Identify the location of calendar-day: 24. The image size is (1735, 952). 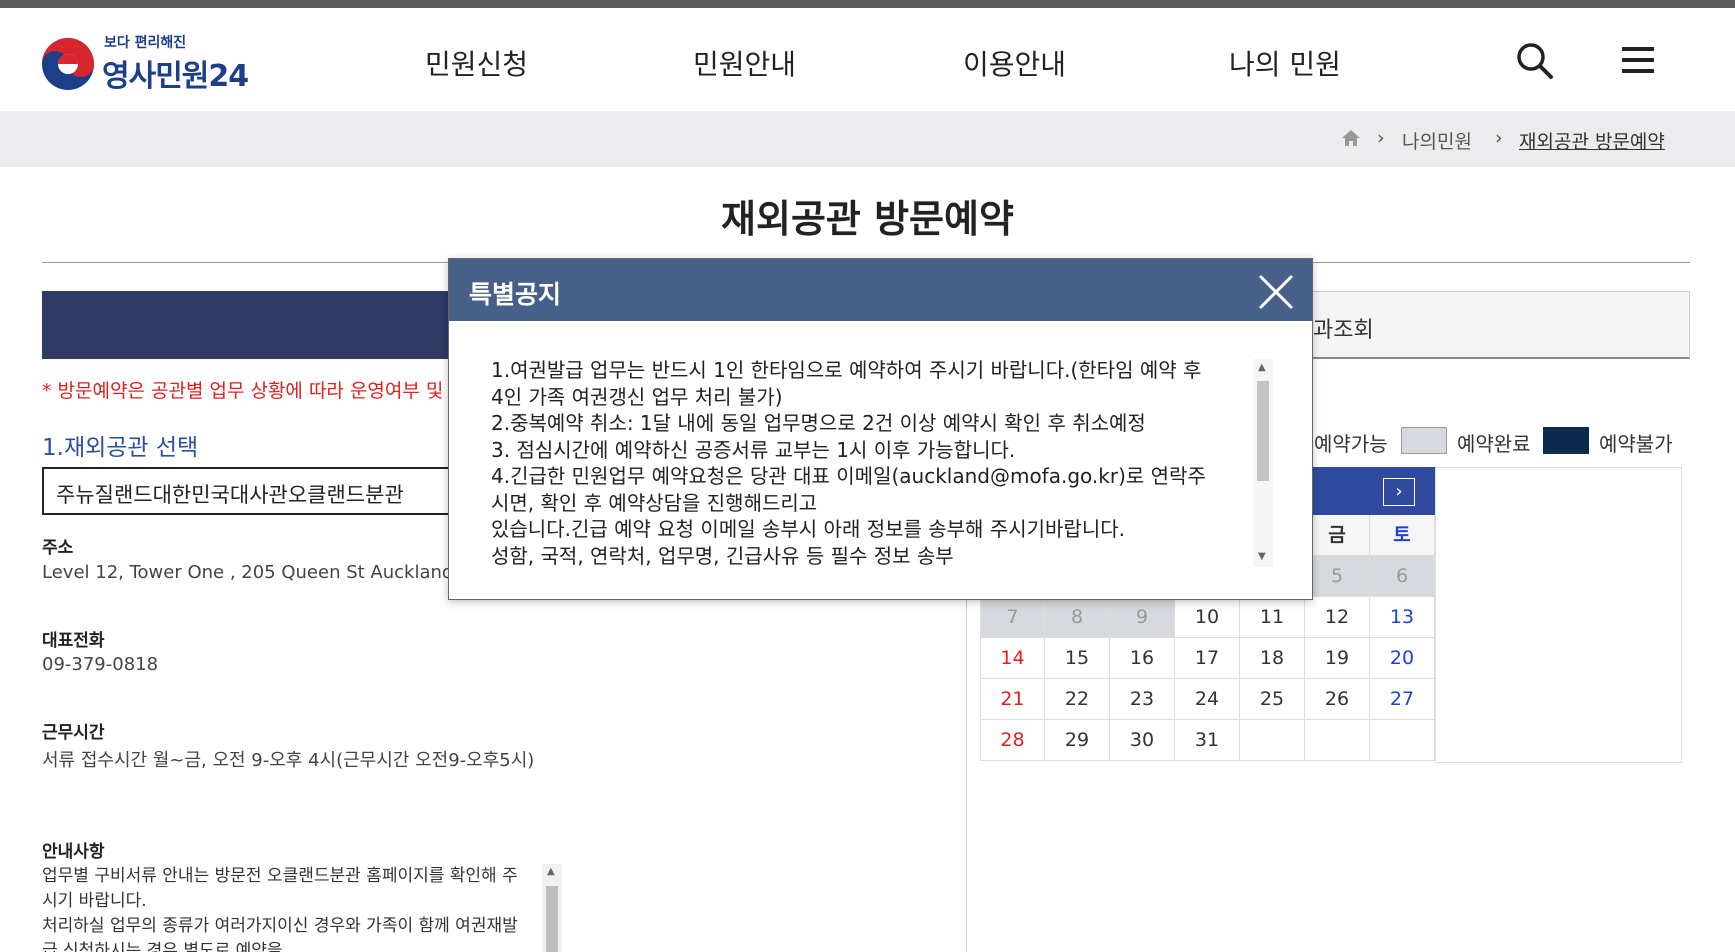
(1207, 699).